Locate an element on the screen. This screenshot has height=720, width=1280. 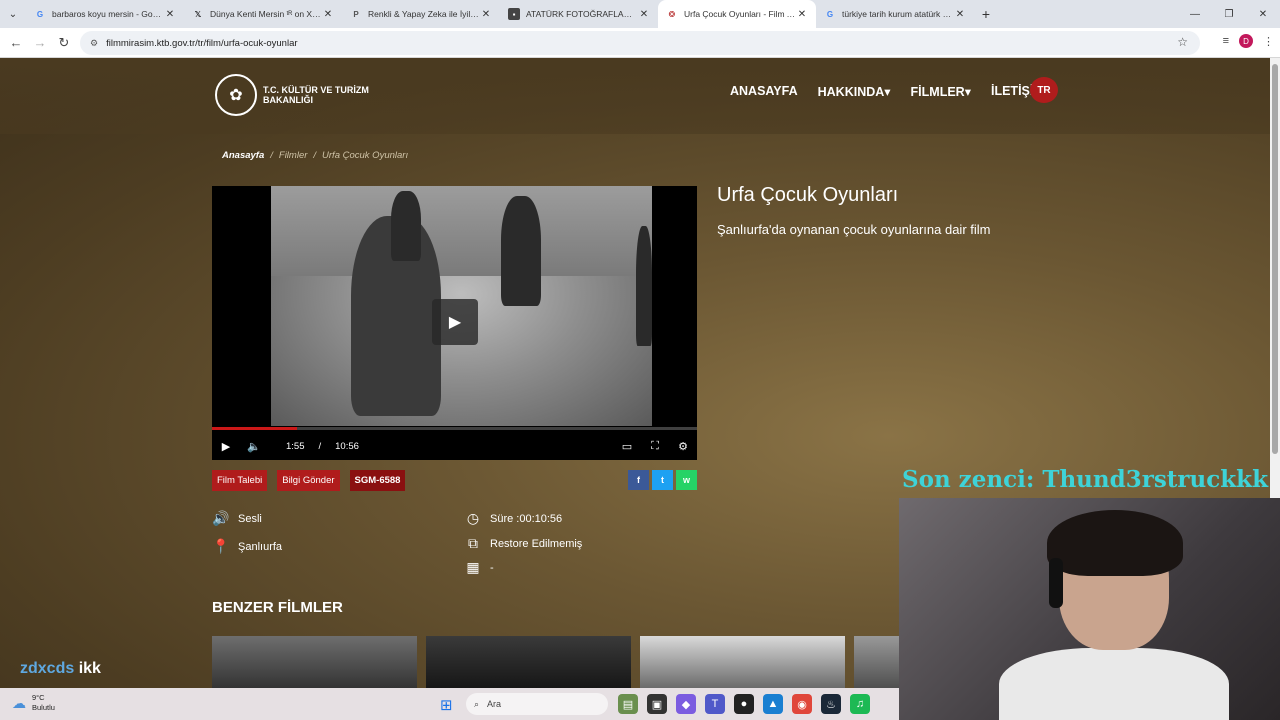
weather-widget: ☁ 9°C Bulutlu is located at coordinates (33, 703).